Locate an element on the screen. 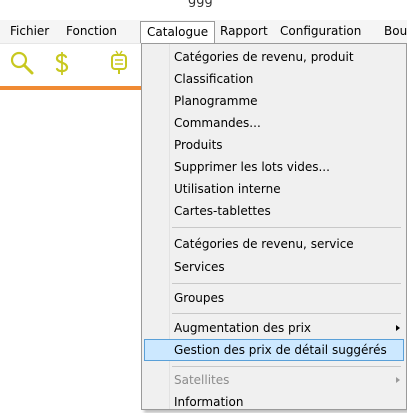 Image resolution: width=407 pixels, height=413 pixels. menu-item-categories-revenu-service: Catégories de revenu, service is located at coordinates (274, 244).